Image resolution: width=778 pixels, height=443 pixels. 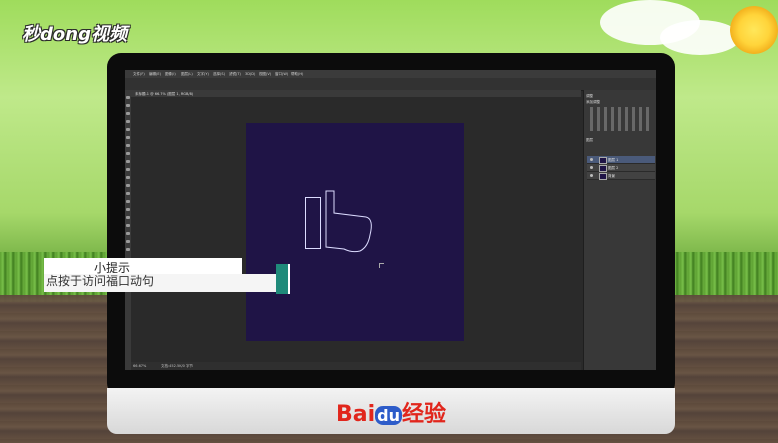 I want to click on menu-item: 帮助(H), so click(x=297, y=74).